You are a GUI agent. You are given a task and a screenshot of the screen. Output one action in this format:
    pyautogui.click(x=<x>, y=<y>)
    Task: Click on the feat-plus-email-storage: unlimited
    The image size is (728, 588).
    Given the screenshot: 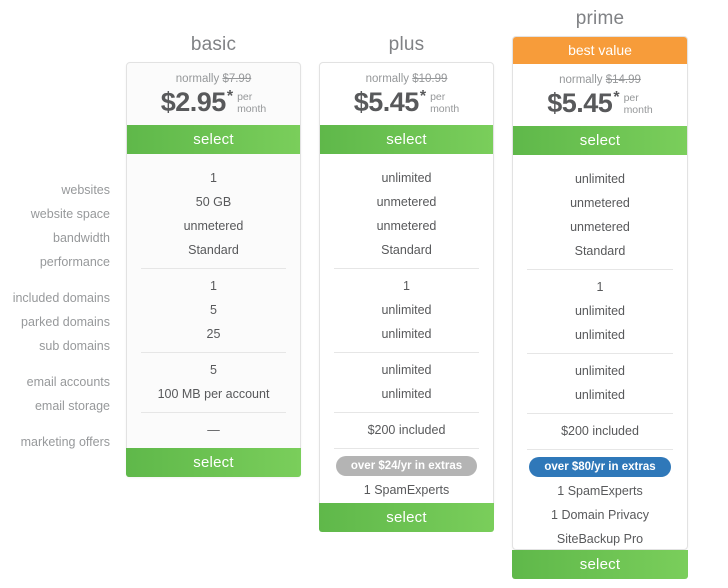 What is the action you would take?
    pyautogui.click(x=406, y=394)
    